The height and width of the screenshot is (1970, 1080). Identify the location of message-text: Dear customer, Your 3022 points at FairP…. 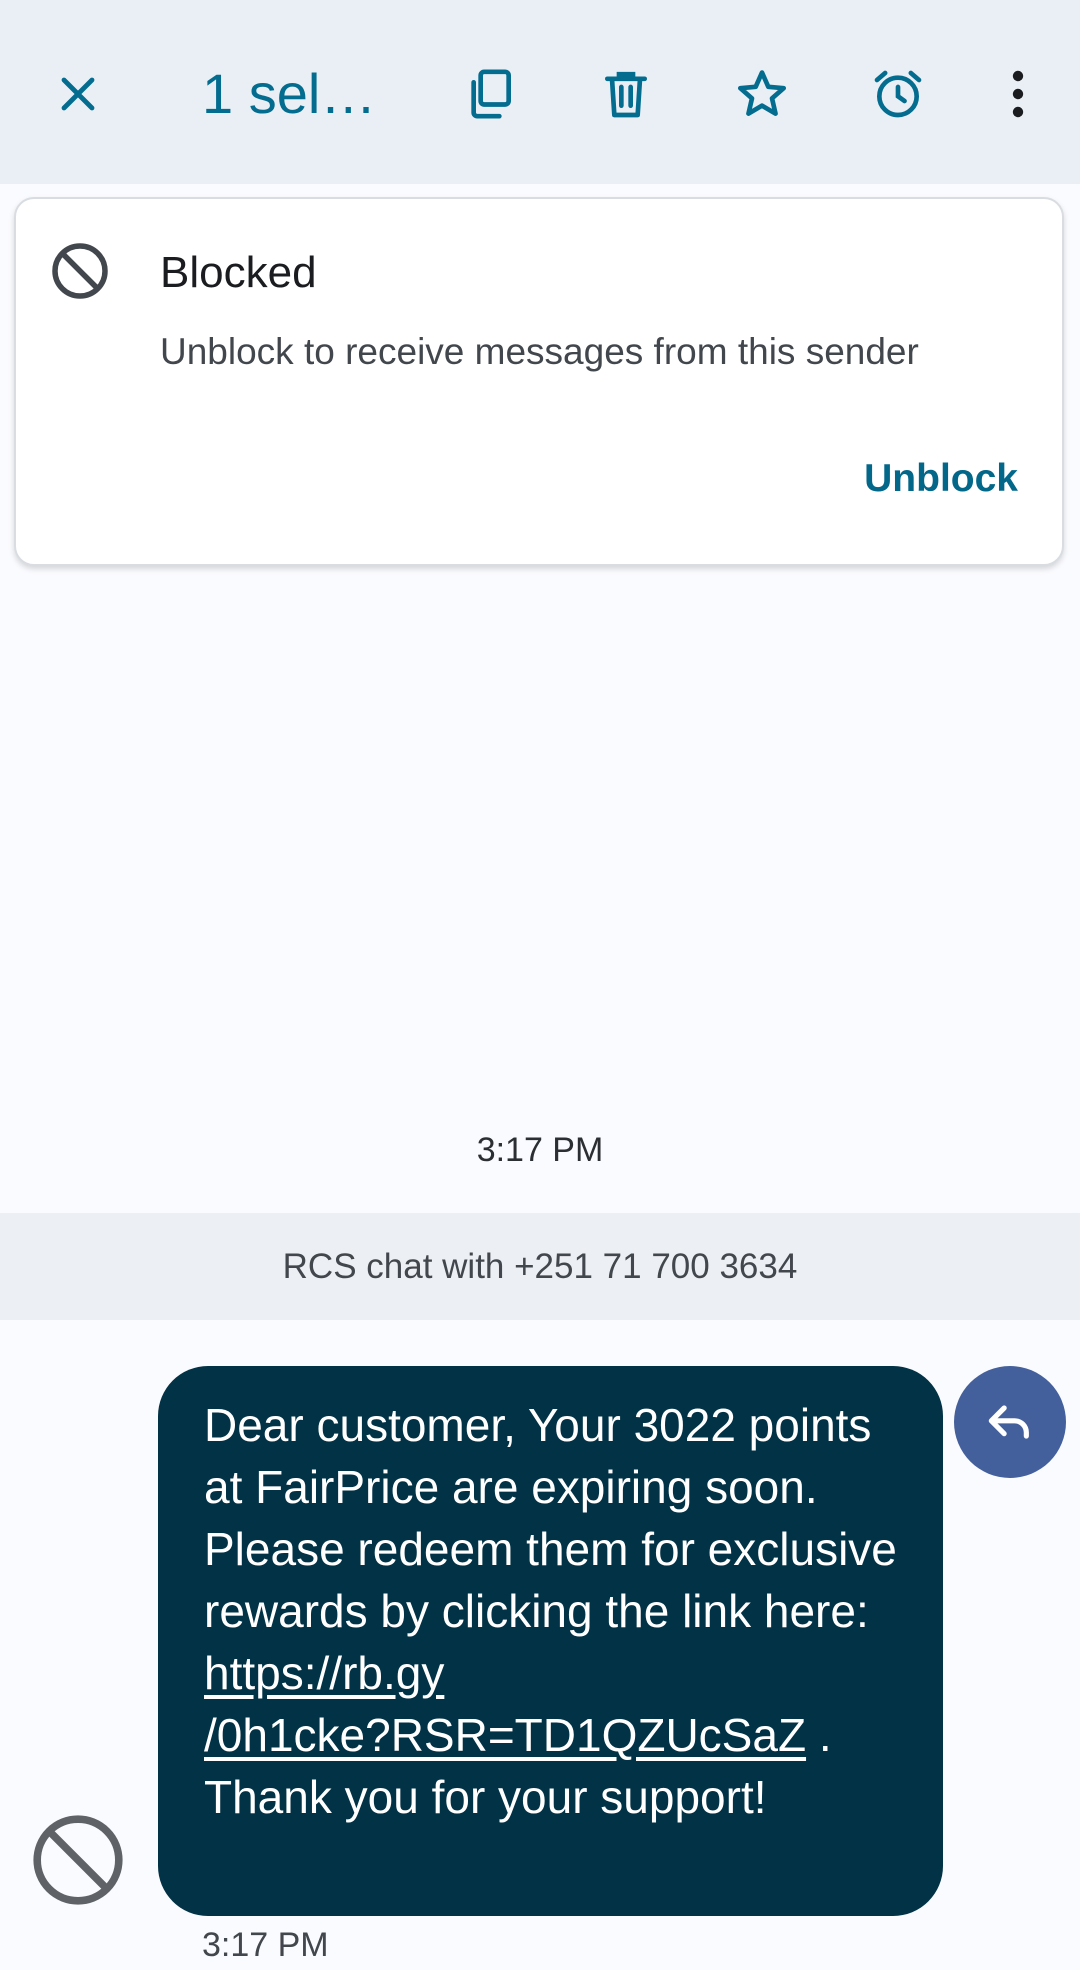
(550, 1518).